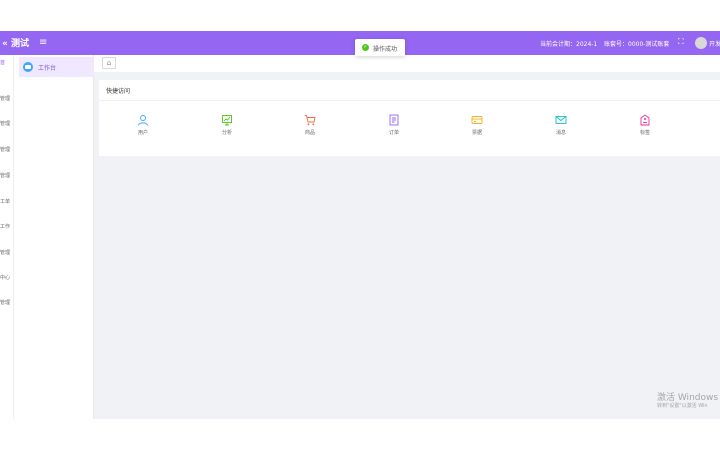  Describe the element at coordinates (476, 133) in the screenshot. I see `quick-label: 票据` at that location.